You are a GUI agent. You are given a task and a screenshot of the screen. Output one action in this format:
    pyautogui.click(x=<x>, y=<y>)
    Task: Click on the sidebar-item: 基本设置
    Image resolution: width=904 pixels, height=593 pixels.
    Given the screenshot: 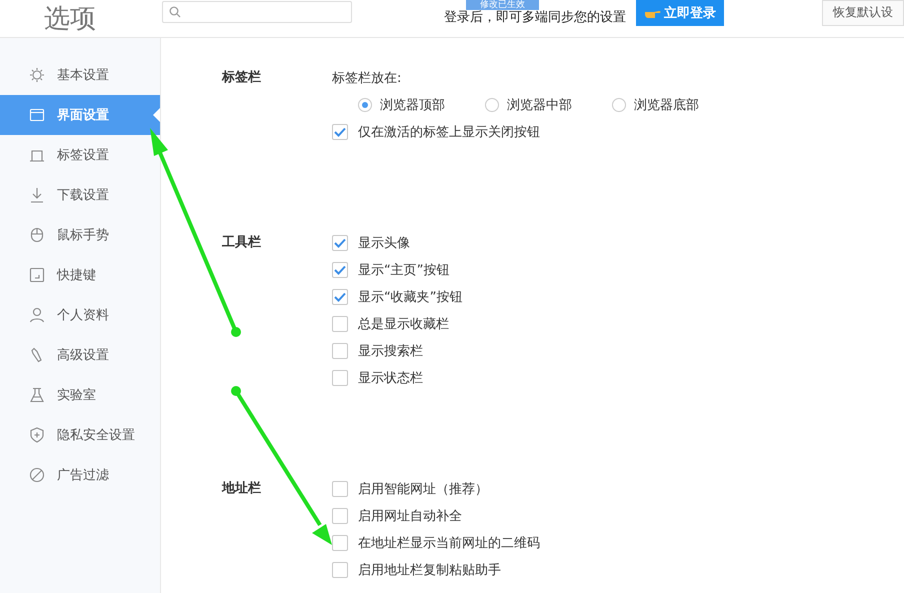 What is the action you would take?
    pyautogui.click(x=80, y=75)
    